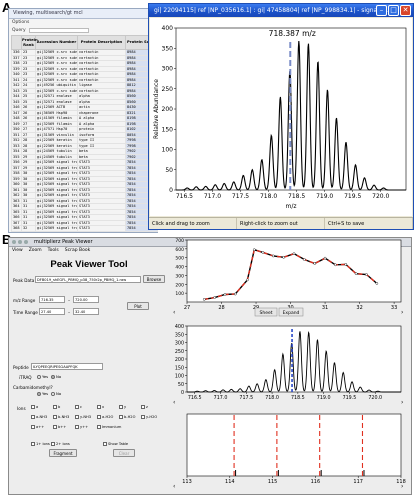 The width and height of the screenshot is (420, 497). What do you see at coordinates (179, 360) in the screenshot?
I see `y-tick-label: 200` at bounding box center [179, 360].